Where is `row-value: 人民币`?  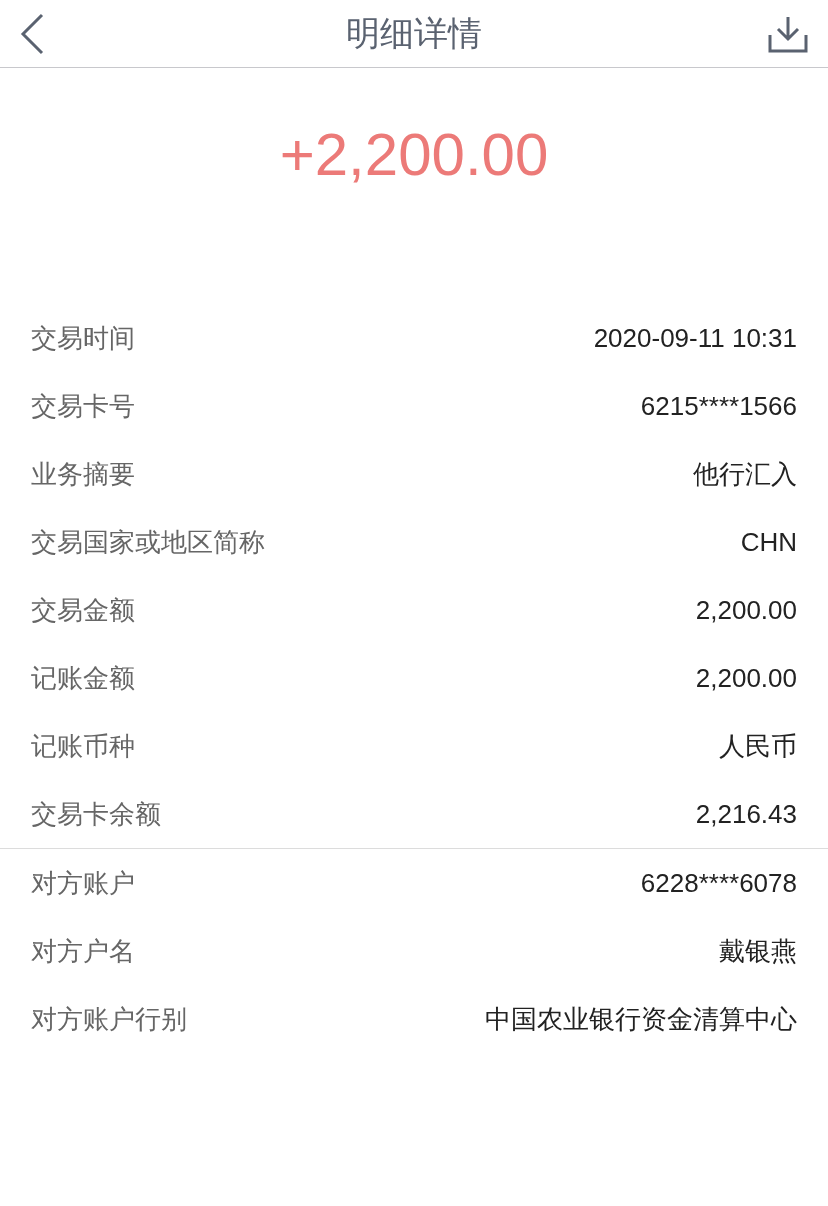 row-value: 人民币 is located at coordinates (758, 746).